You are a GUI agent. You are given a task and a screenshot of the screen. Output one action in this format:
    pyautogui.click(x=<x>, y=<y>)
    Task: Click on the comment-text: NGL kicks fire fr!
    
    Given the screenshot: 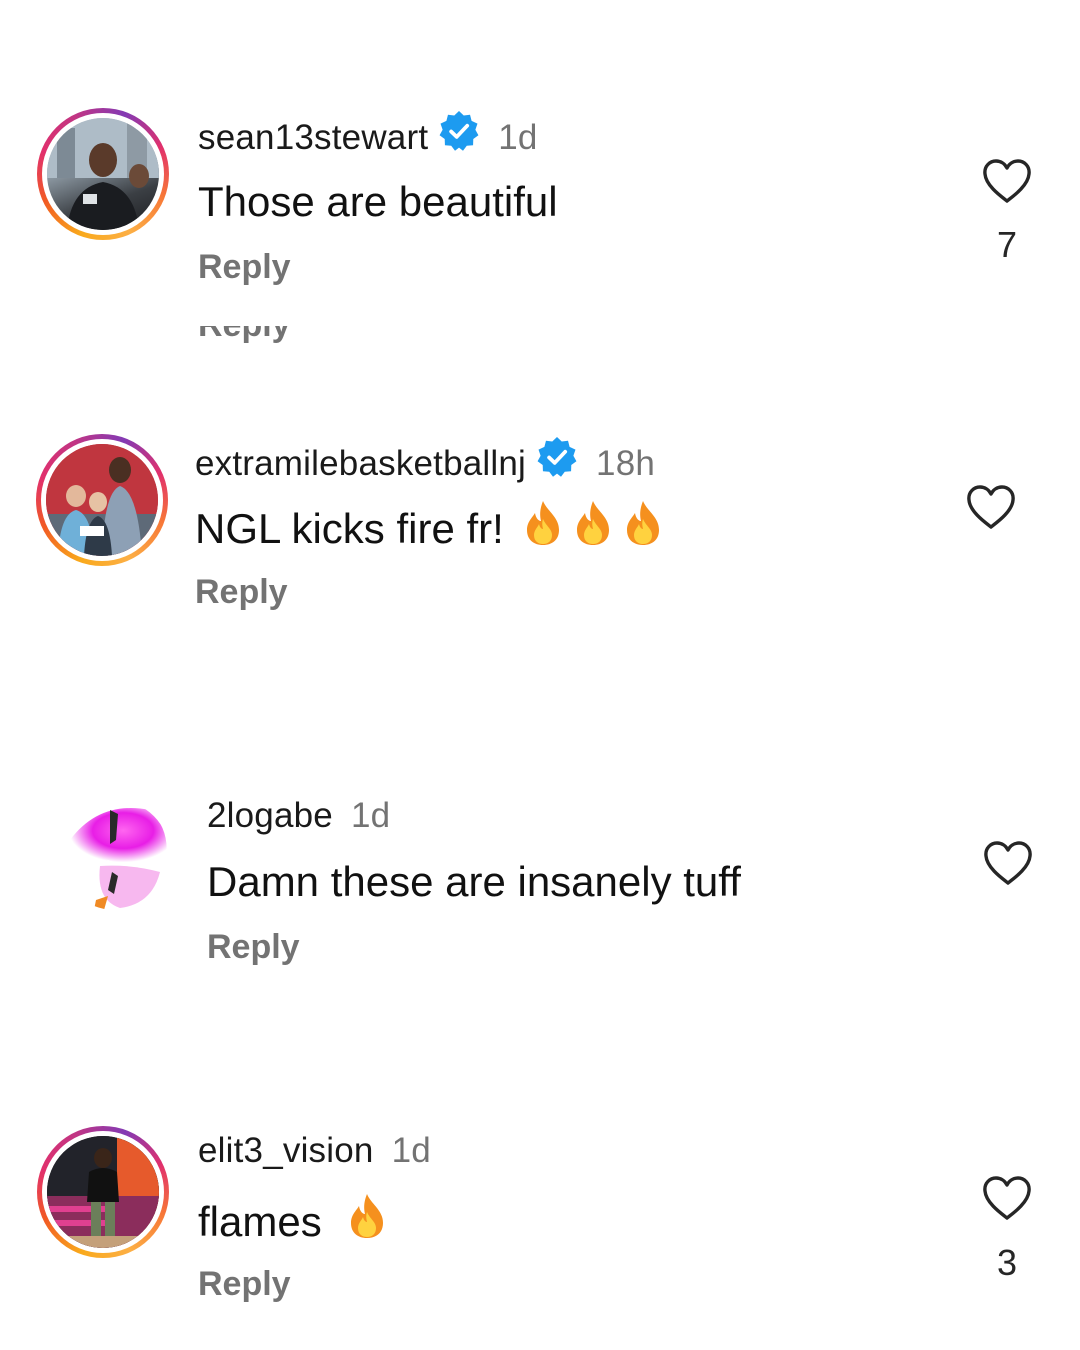 What is the action you would take?
    pyautogui.click(x=430, y=531)
    